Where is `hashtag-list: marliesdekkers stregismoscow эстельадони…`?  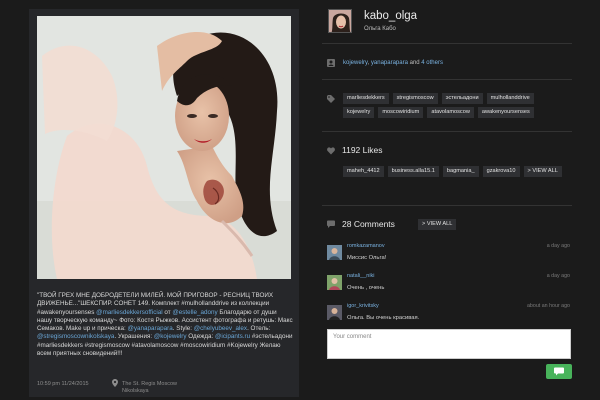
hashtag-list: marliesdekkers stregismoscow эстельадони… is located at coordinates (453, 105).